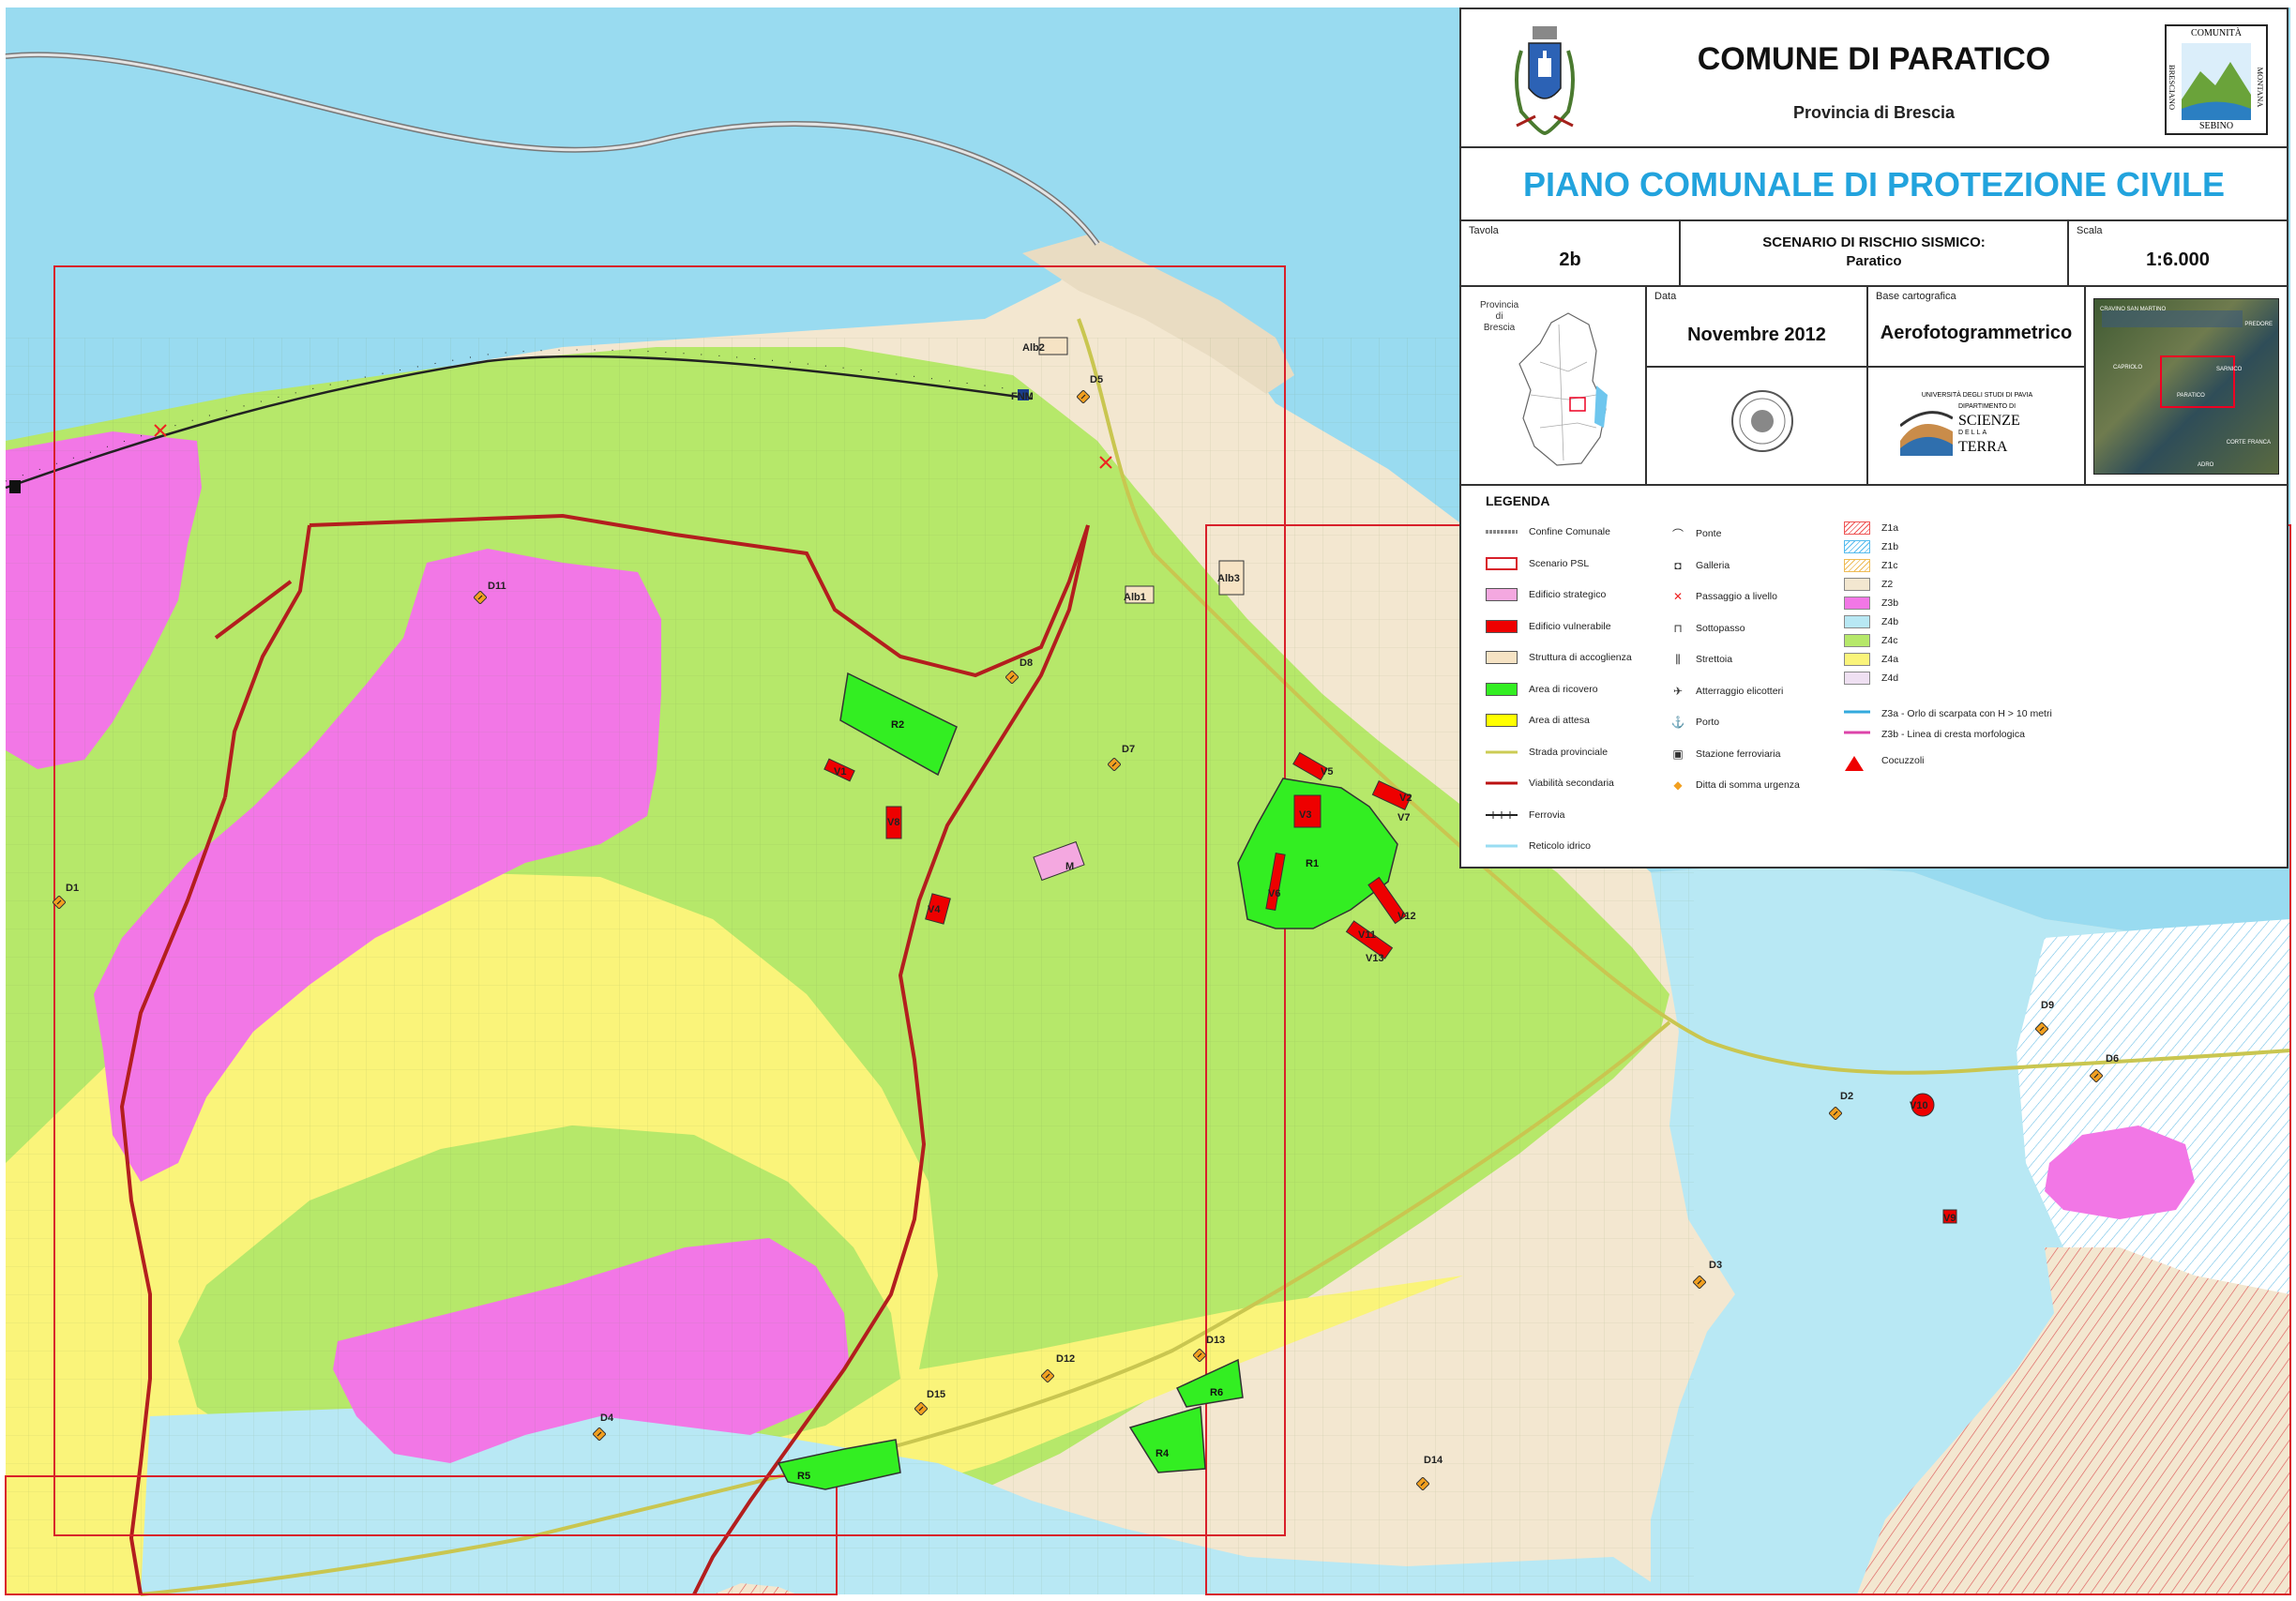 The image size is (2296, 1601). I want to click on line-2-swatch, so click(1857, 734).